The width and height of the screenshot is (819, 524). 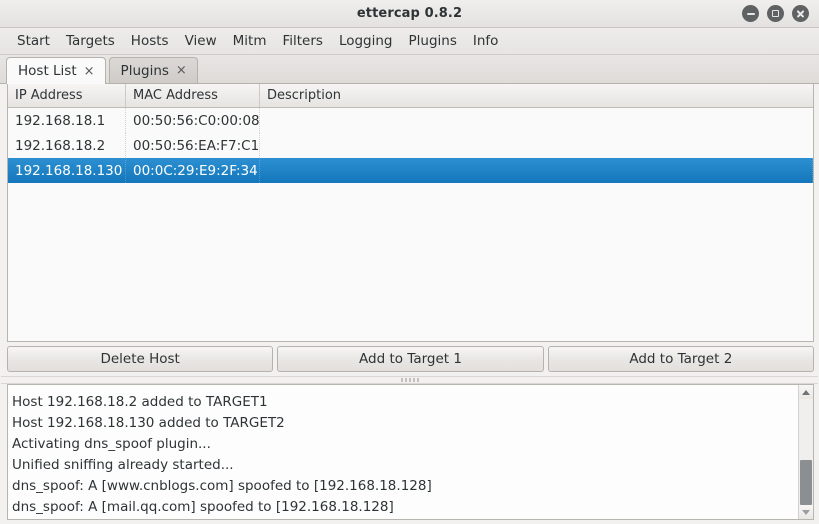 I want to click on scrollbar-track, so click(x=806, y=452).